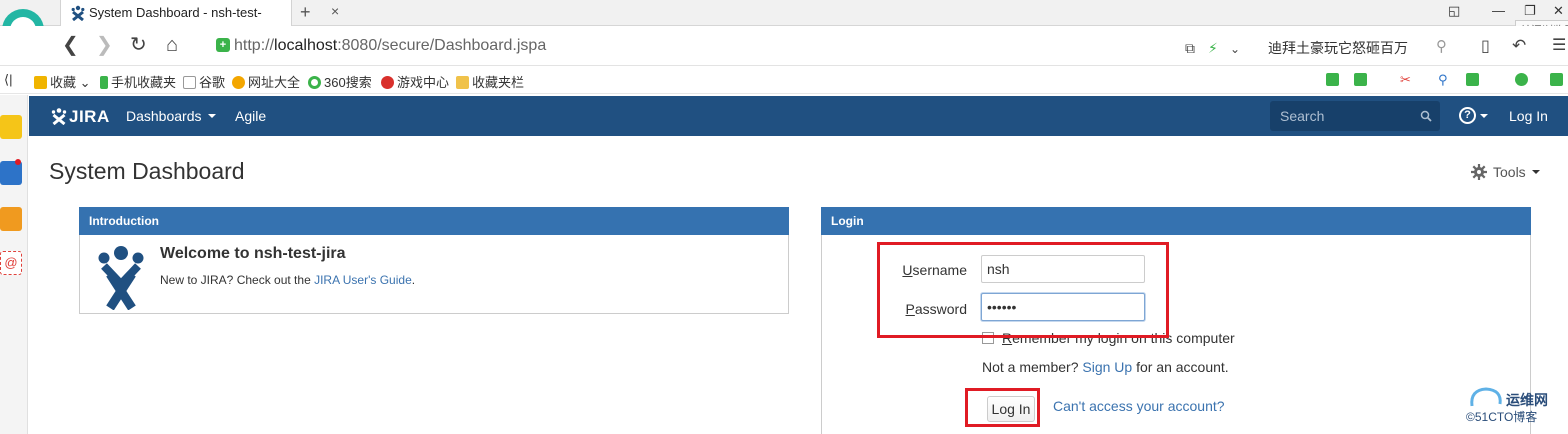 The image size is (1568, 434). What do you see at coordinates (254, 45) in the screenshot?
I see `url-prefix: http://` at bounding box center [254, 45].